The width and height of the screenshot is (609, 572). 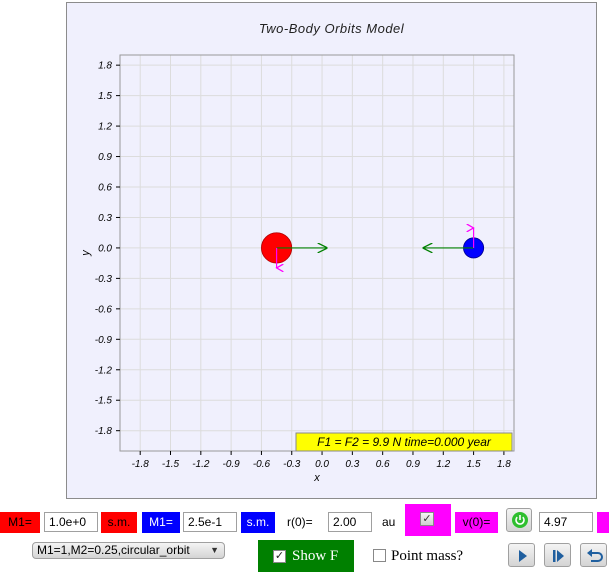 I want to click on y-axis-label: y, so click(x=86, y=253).